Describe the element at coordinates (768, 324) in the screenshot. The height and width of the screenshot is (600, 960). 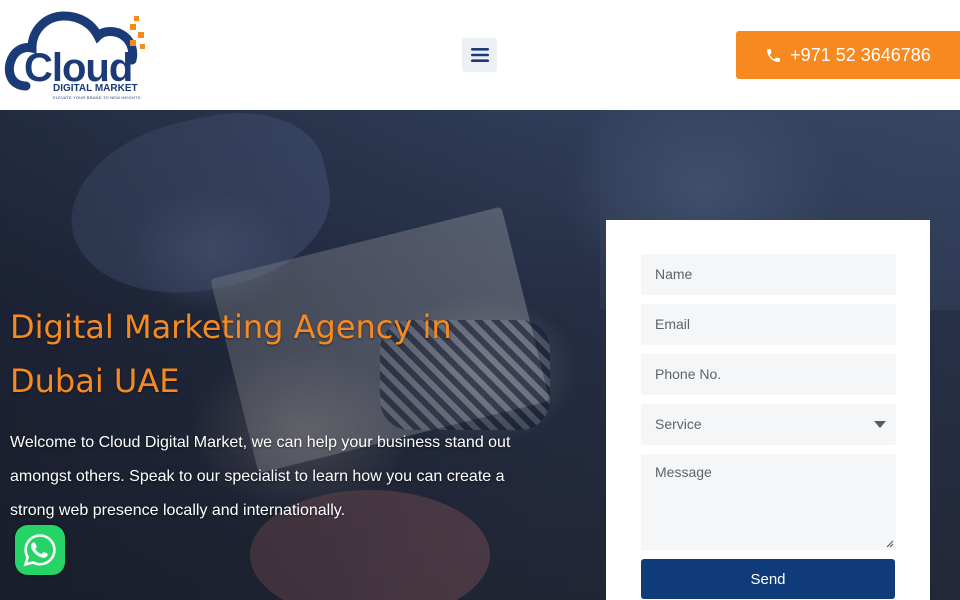
I see `email-input: Email` at that location.